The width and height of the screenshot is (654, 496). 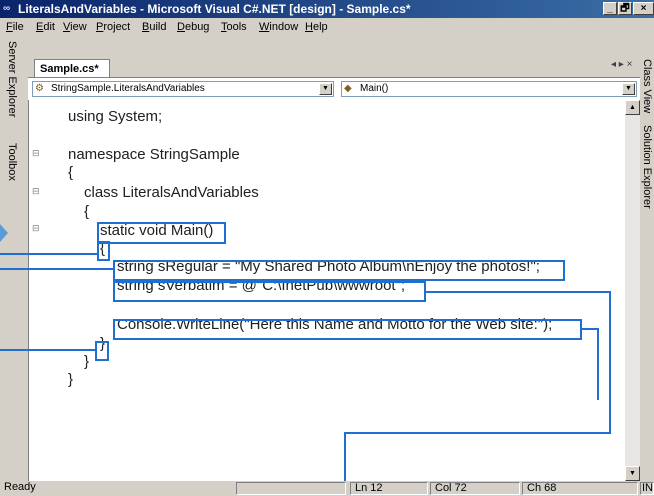 What do you see at coordinates (625, 8) in the screenshot?
I see `restore-button: 🗗` at bounding box center [625, 8].